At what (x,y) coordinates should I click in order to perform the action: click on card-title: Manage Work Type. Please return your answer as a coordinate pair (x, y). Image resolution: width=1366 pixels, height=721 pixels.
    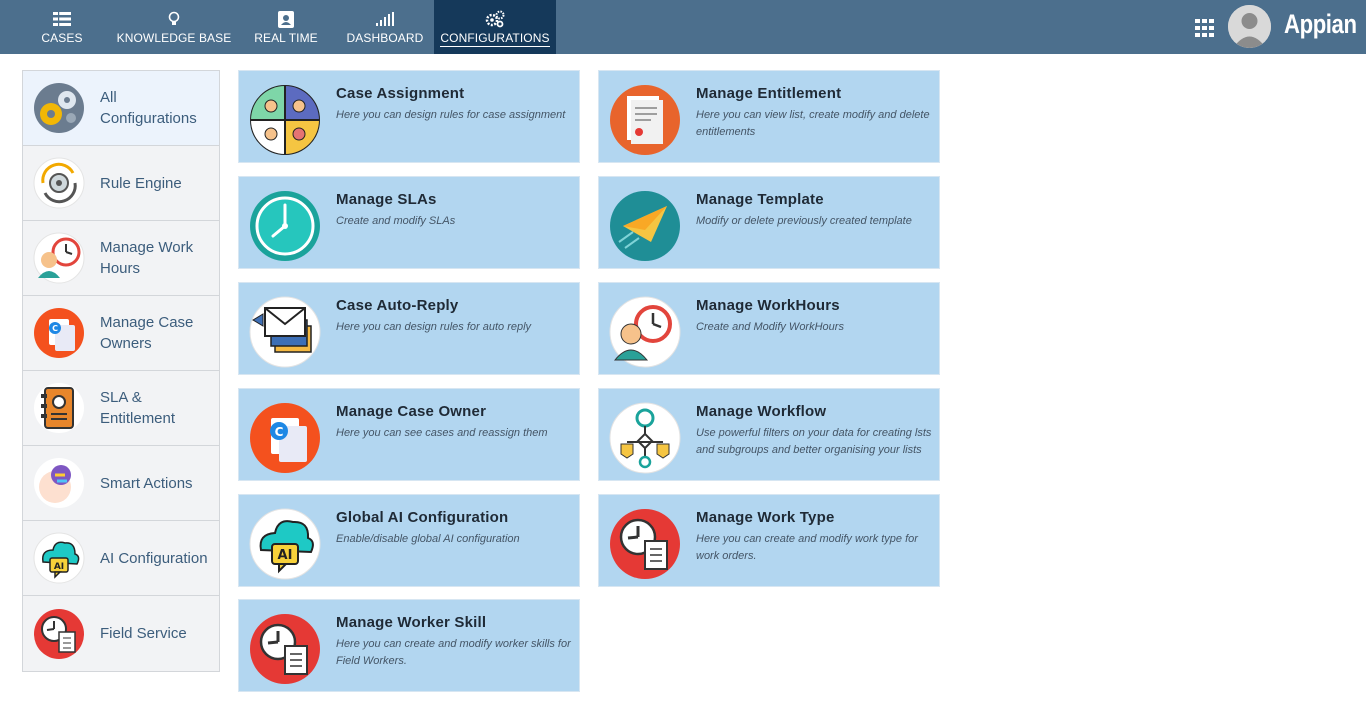
    Looking at the image, I should click on (765, 517).